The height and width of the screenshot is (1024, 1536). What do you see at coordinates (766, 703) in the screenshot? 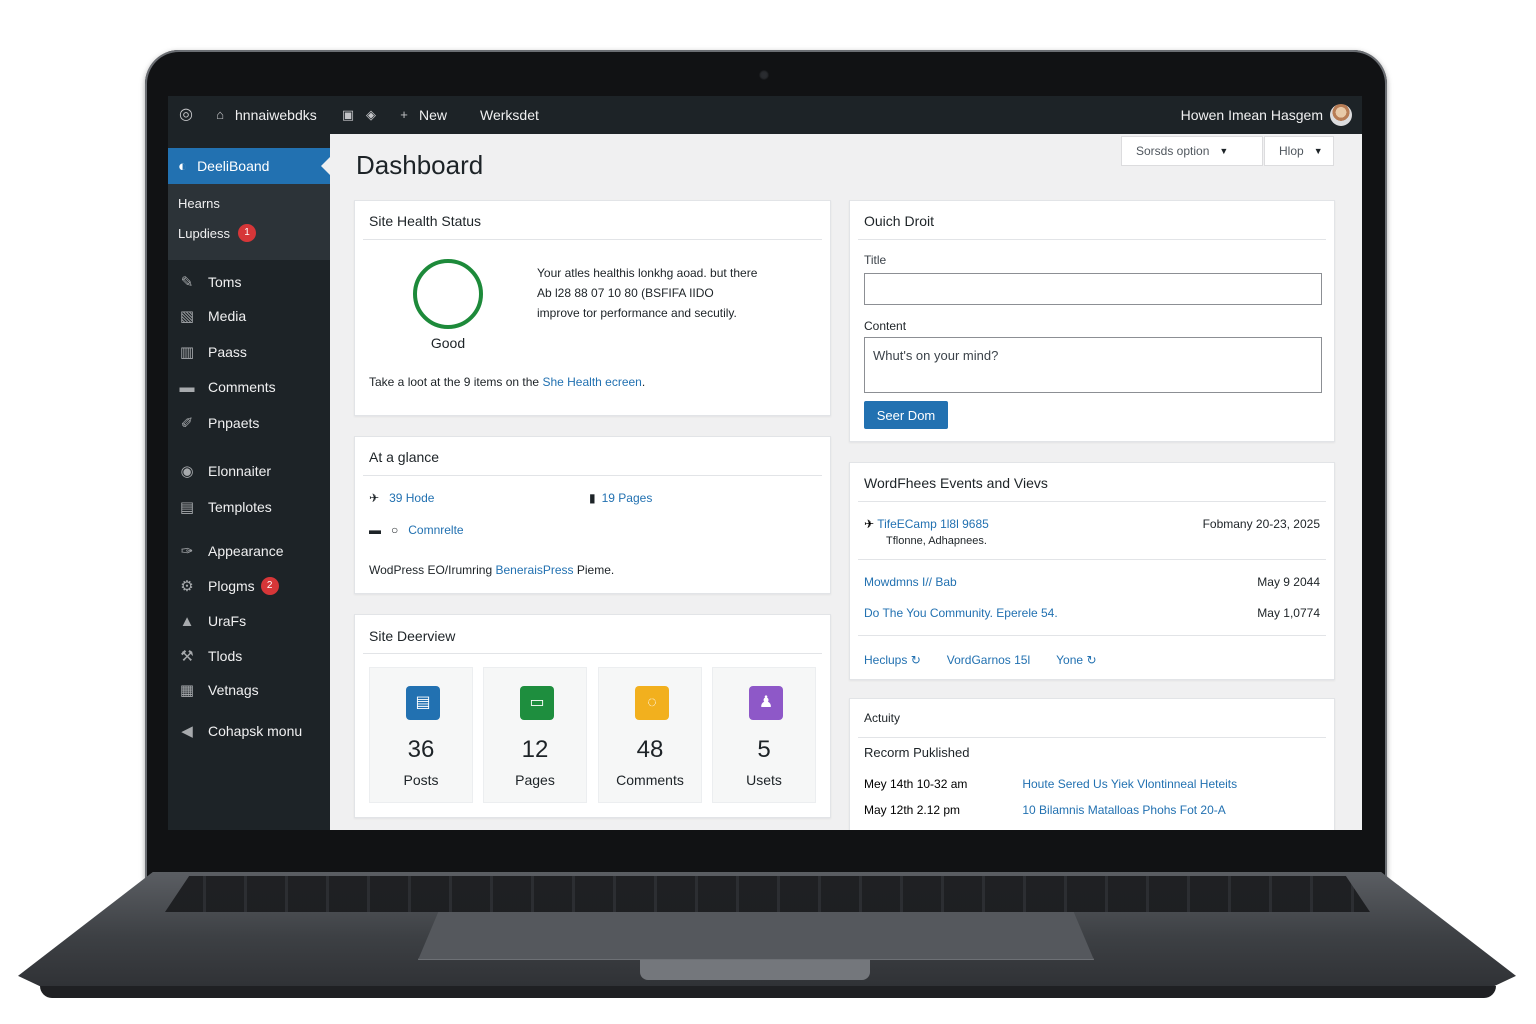
I see `users-icon: ♟` at bounding box center [766, 703].